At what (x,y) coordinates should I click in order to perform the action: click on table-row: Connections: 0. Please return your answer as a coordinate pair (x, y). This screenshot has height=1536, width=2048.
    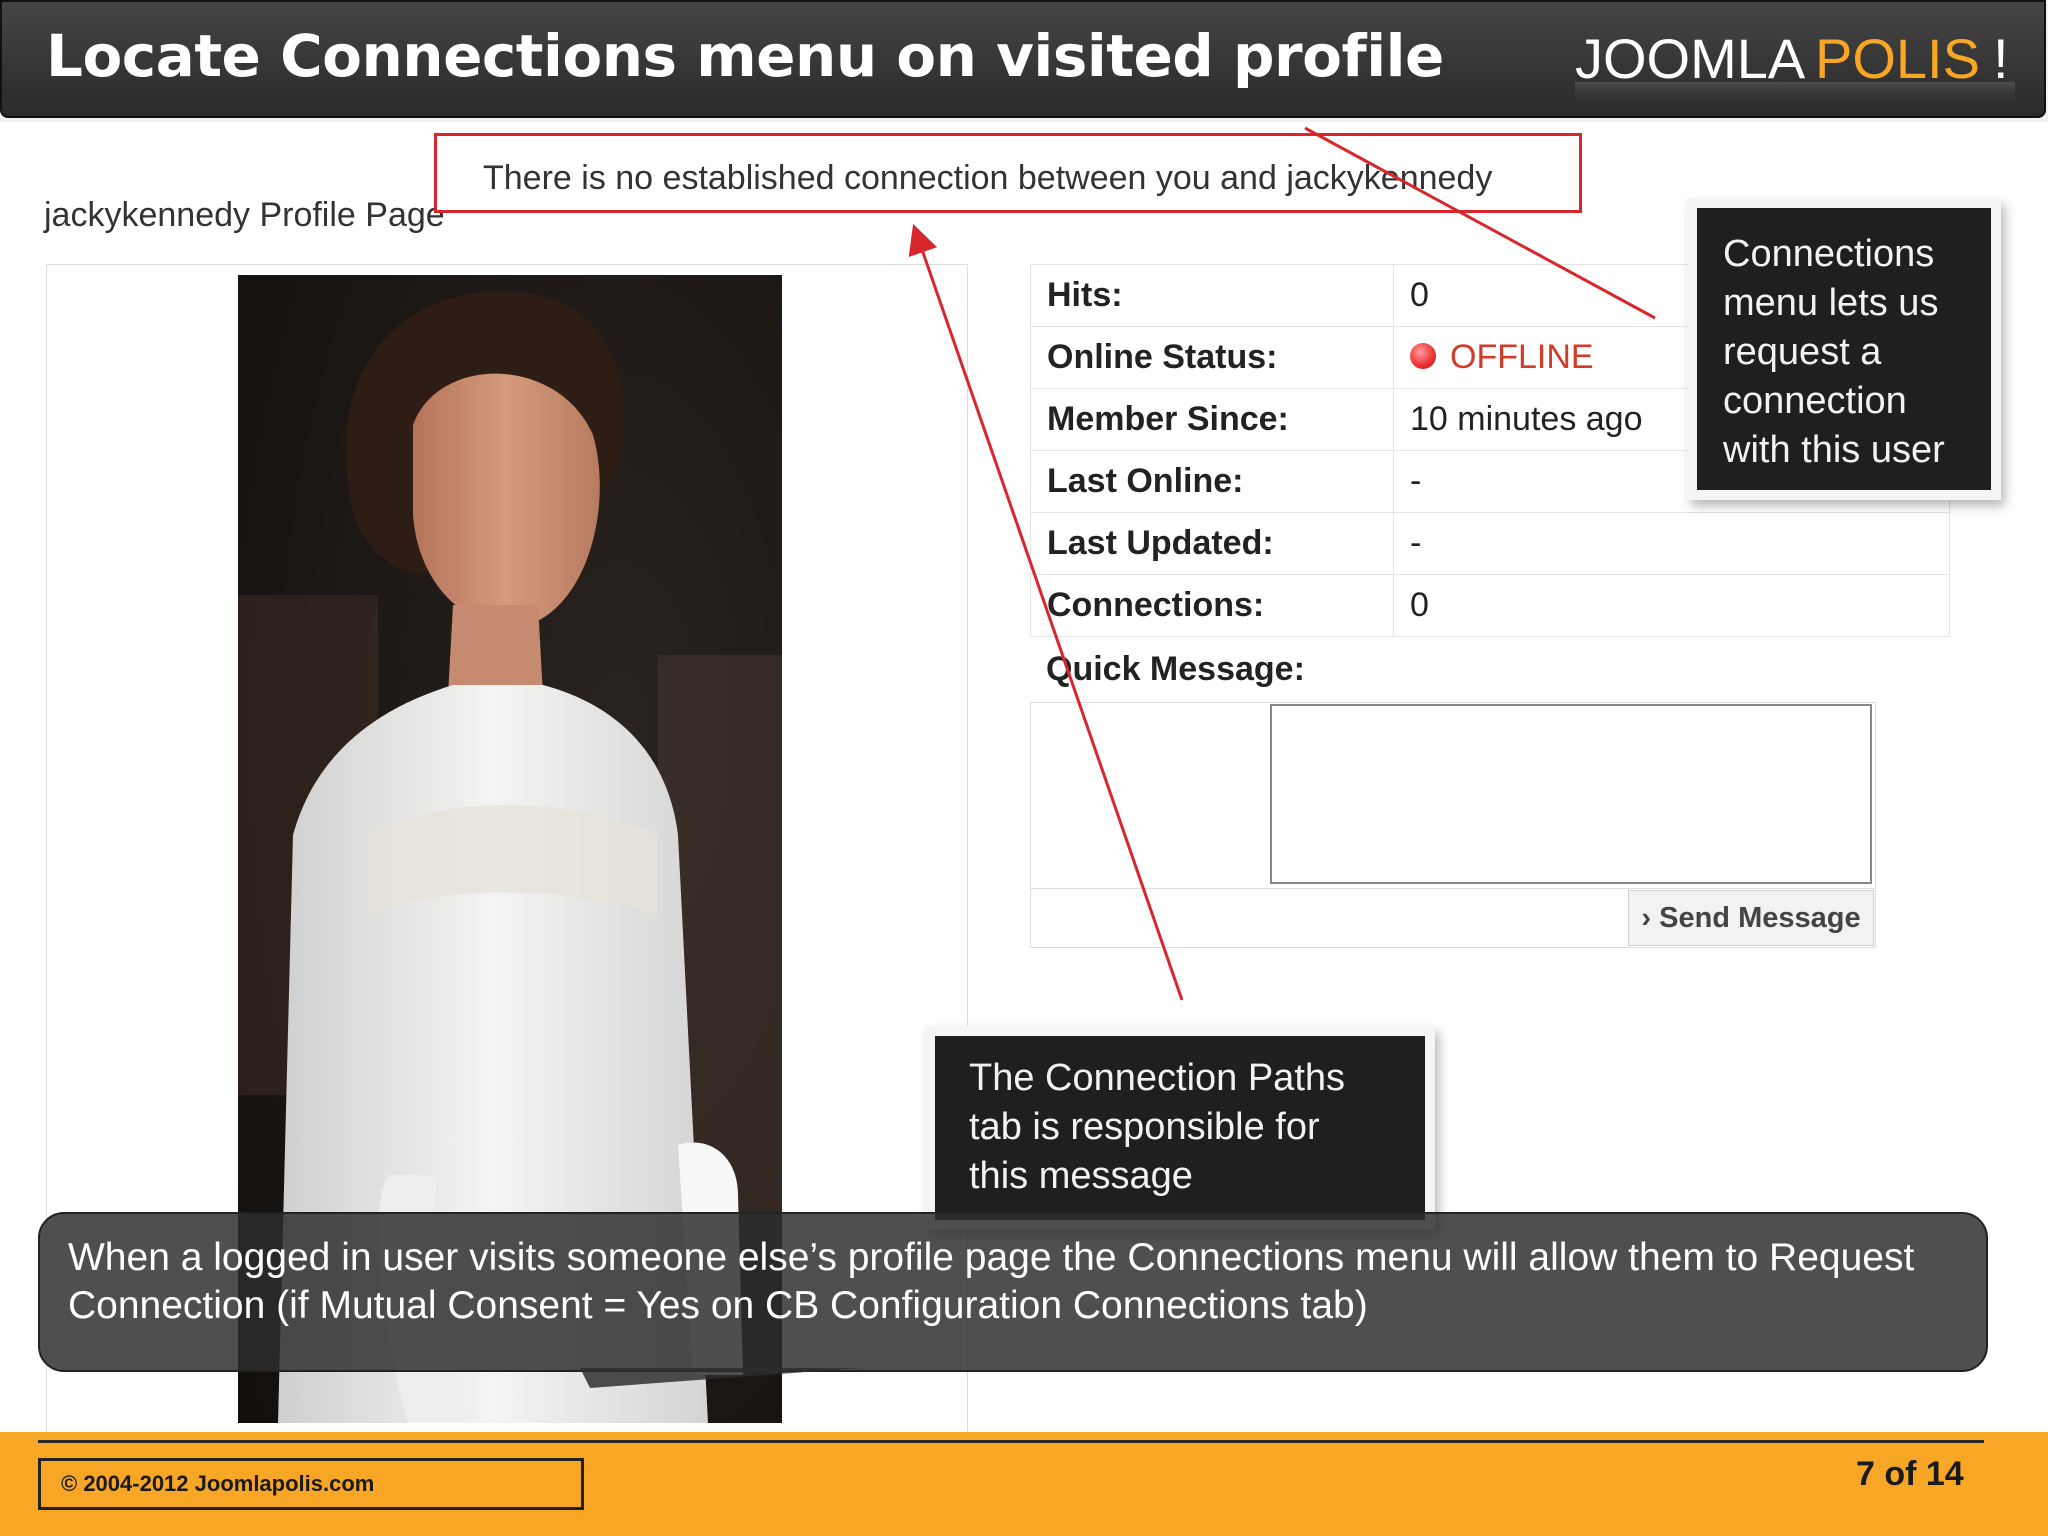
    Looking at the image, I should click on (1490, 605).